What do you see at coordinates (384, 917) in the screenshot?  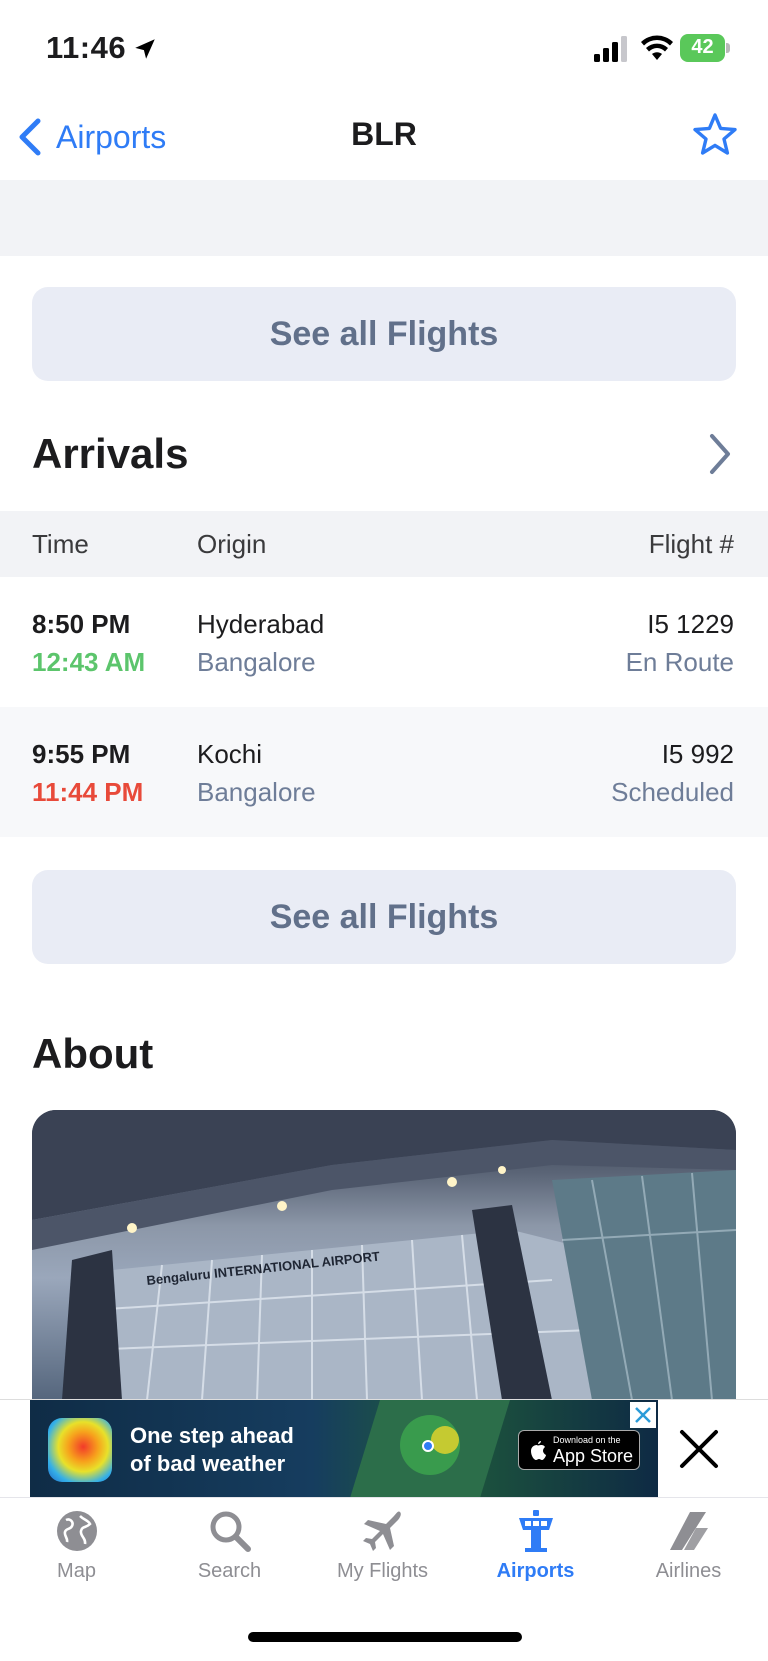 I see `see-all-arrivals-button: See all Flights` at bounding box center [384, 917].